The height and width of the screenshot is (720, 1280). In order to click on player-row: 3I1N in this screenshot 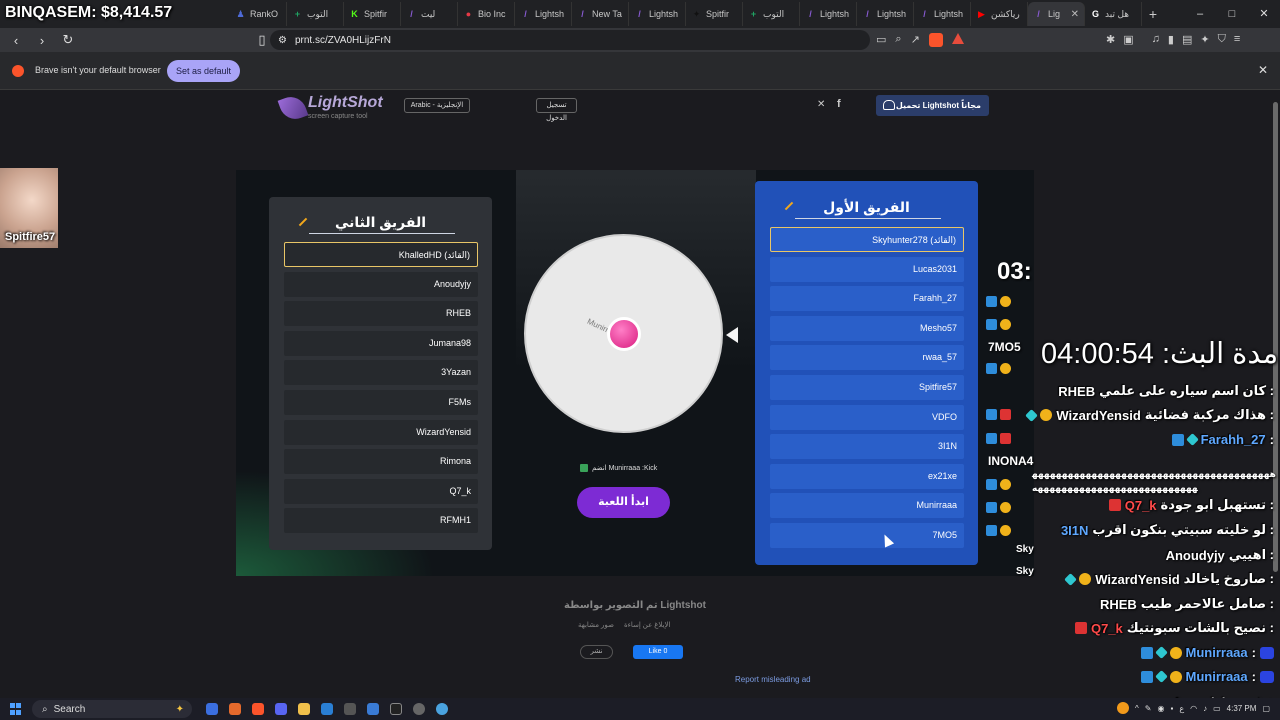, I will do `click(867, 447)`.